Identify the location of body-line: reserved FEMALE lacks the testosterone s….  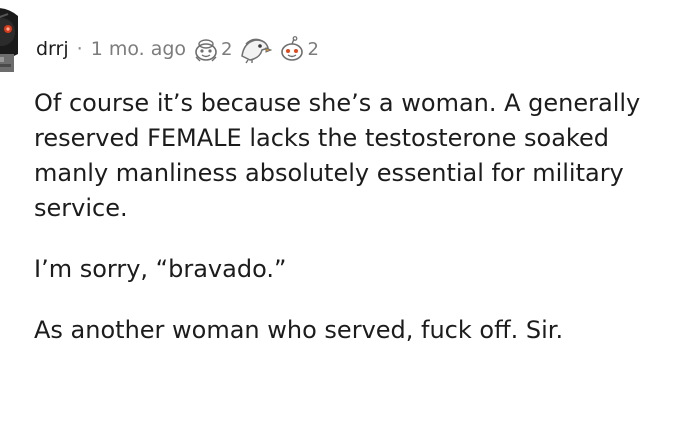
(321, 138).